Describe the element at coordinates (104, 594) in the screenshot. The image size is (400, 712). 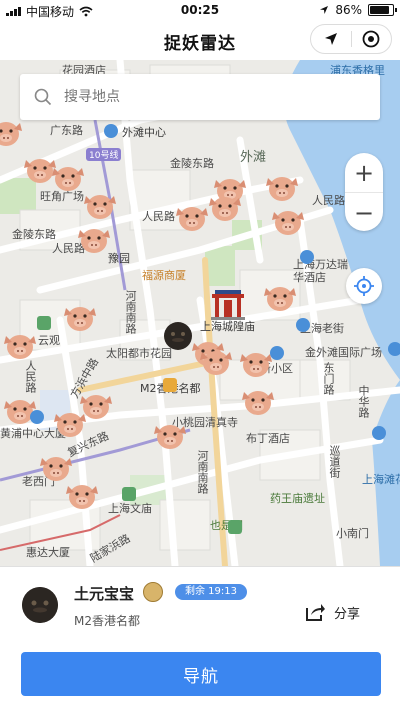
I see `monster-name: 土元宝宝` at that location.